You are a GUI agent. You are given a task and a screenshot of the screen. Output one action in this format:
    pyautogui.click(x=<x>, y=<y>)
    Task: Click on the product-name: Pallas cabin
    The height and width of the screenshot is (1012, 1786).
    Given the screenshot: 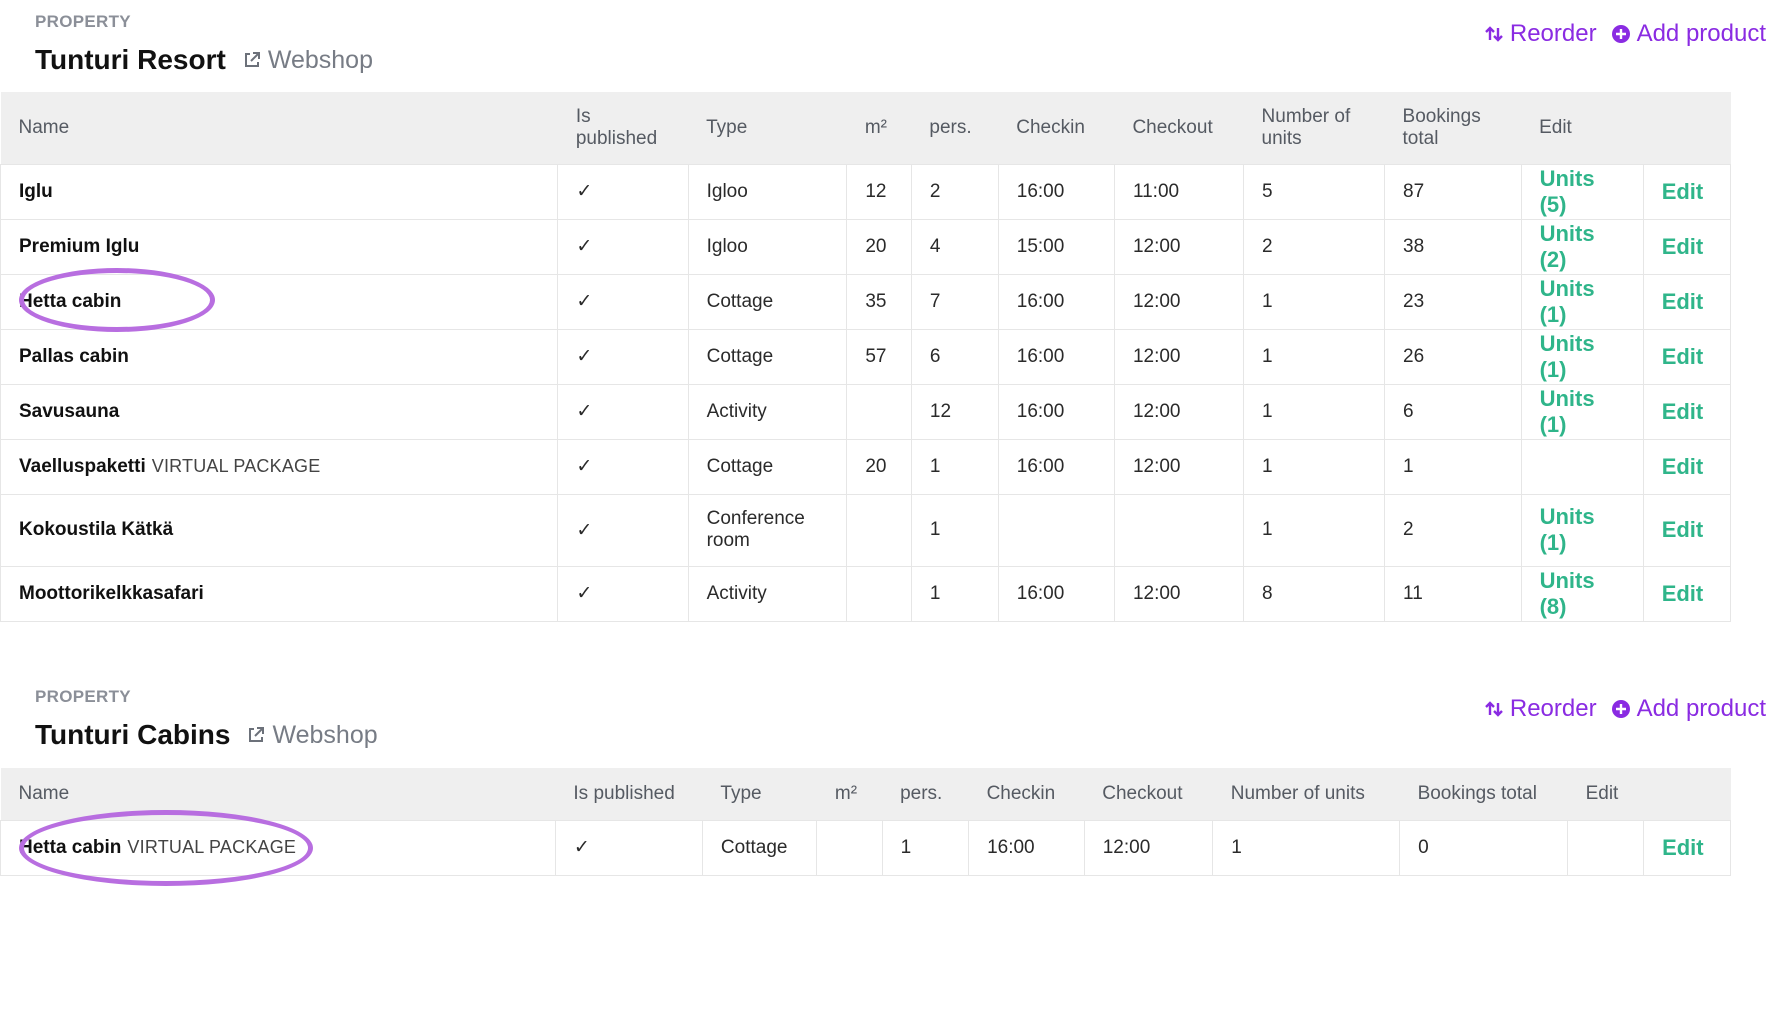 What is the action you would take?
    pyautogui.click(x=74, y=356)
    